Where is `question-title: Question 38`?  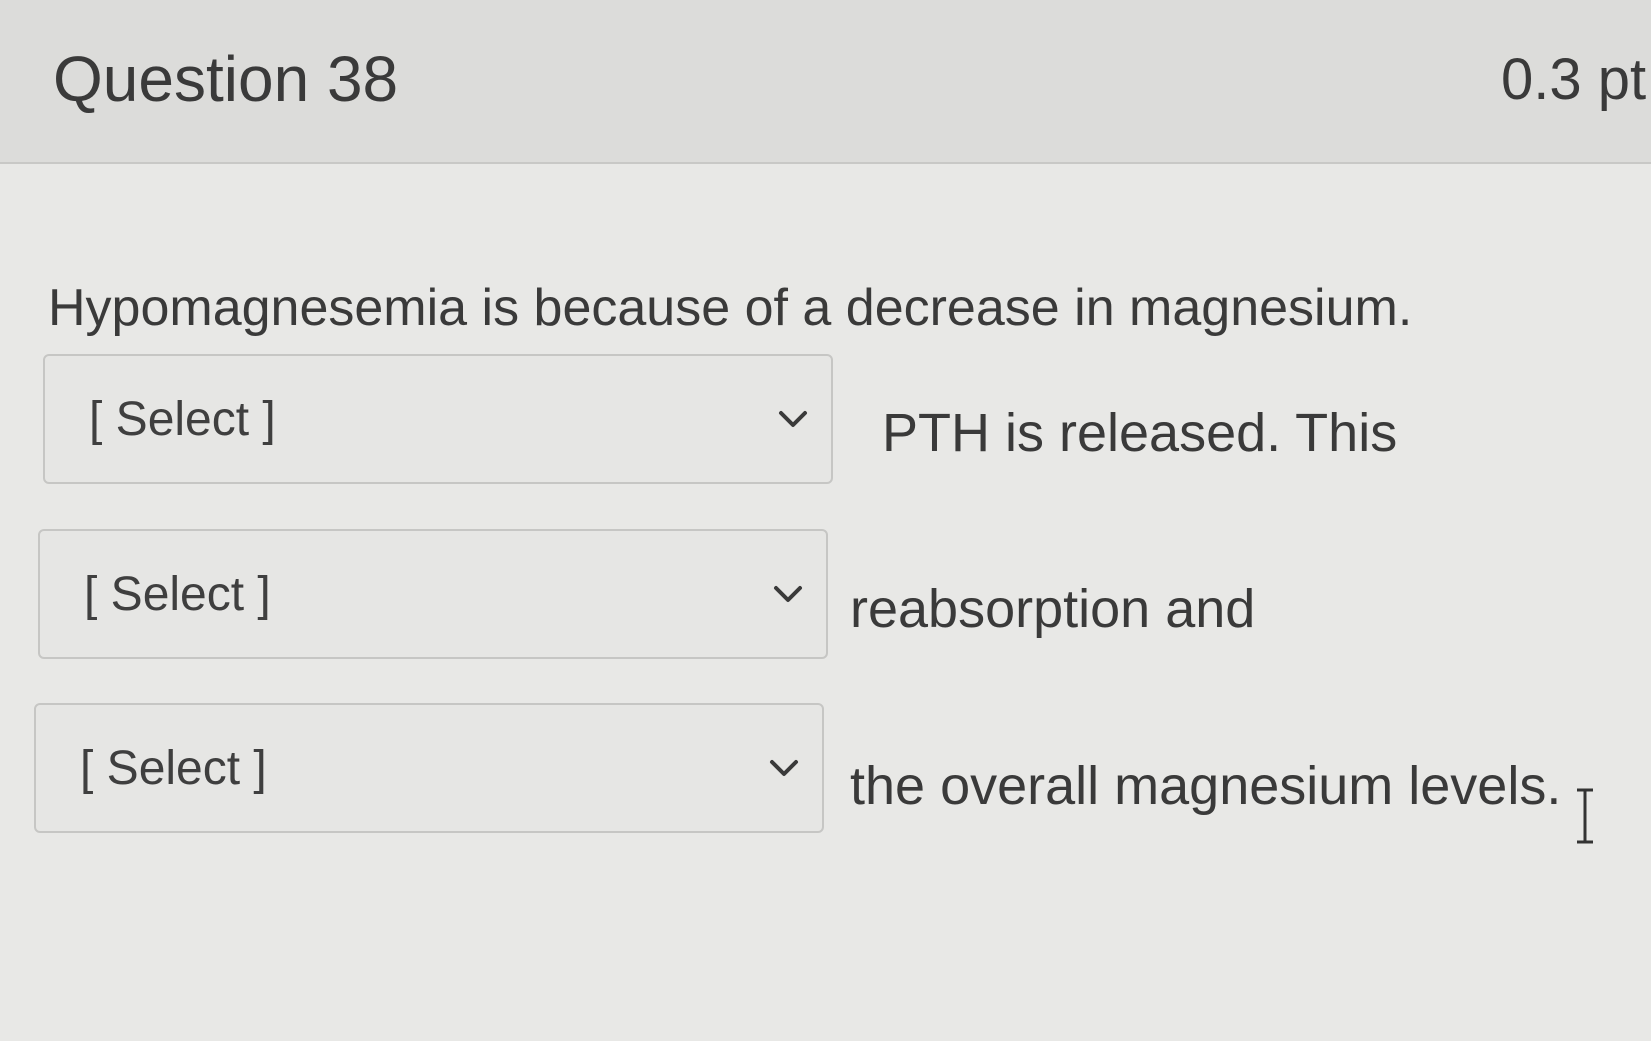 question-title: Question 38 is located at coordinates (226, 79).